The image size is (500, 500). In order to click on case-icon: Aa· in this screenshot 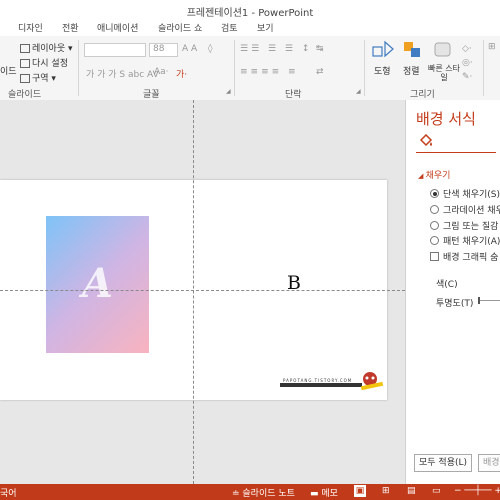, I will do `click(161, 72)`.